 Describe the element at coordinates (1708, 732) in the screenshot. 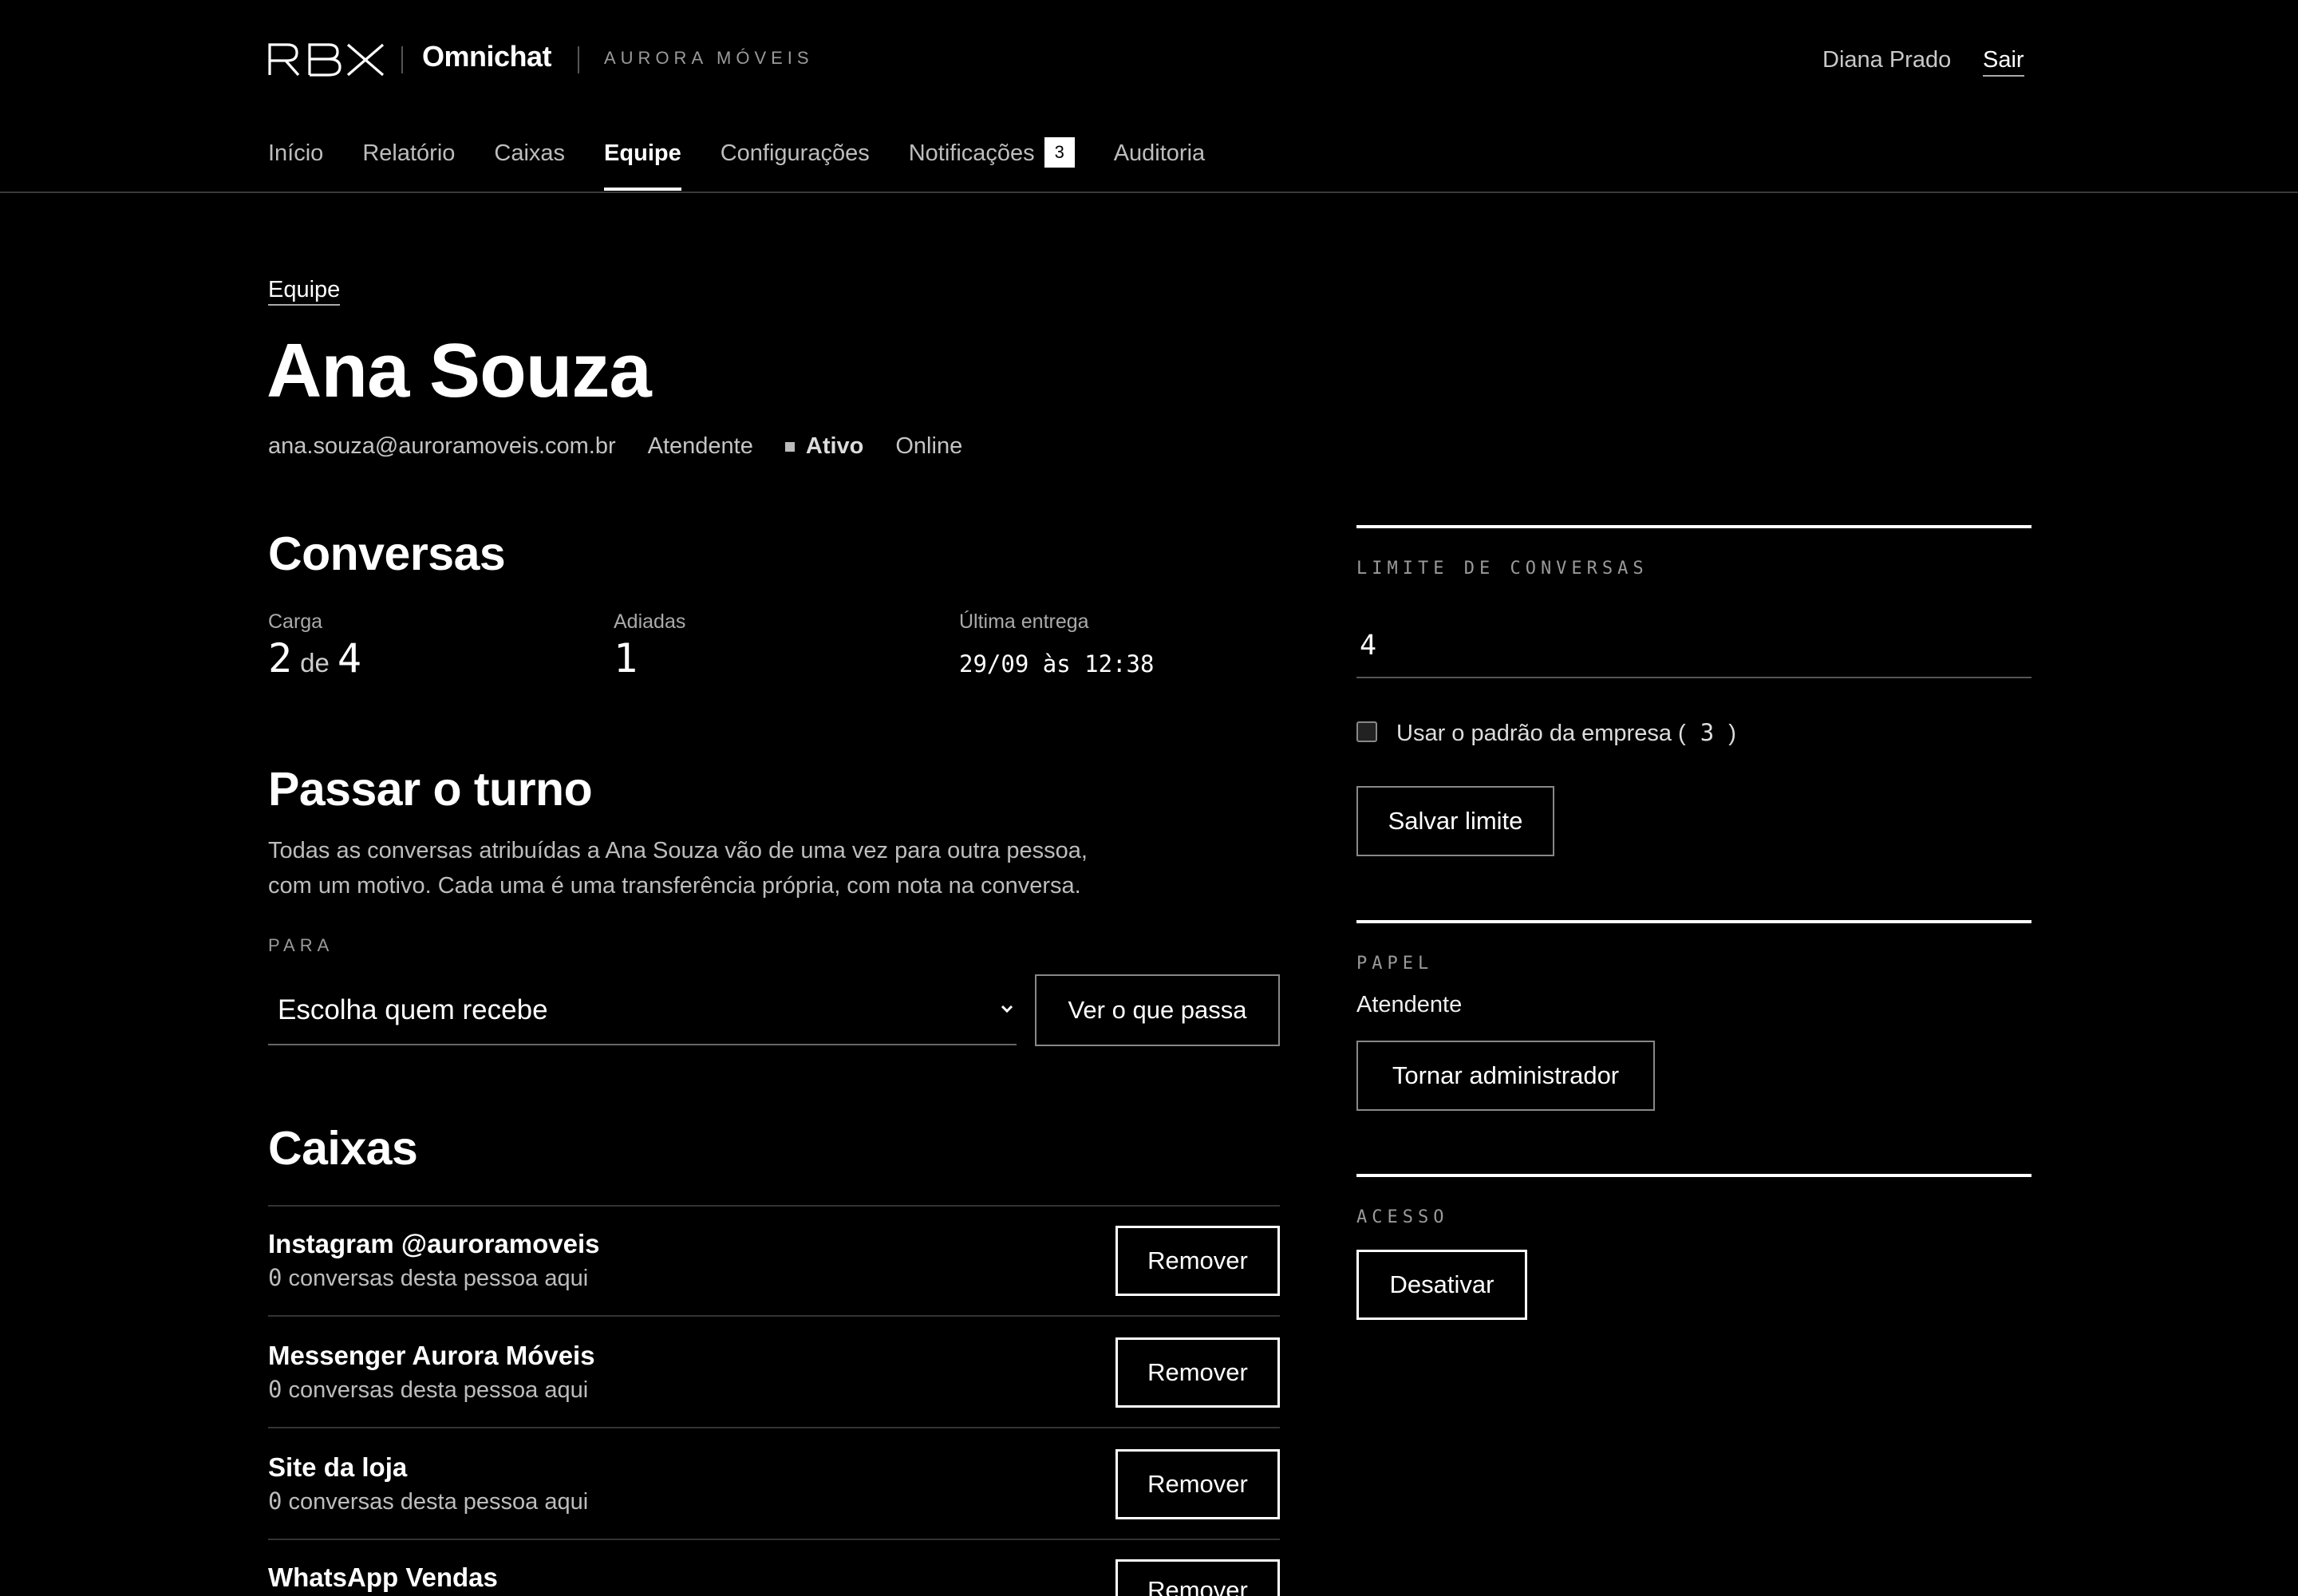

I see `company-default-value: 3` at that location.